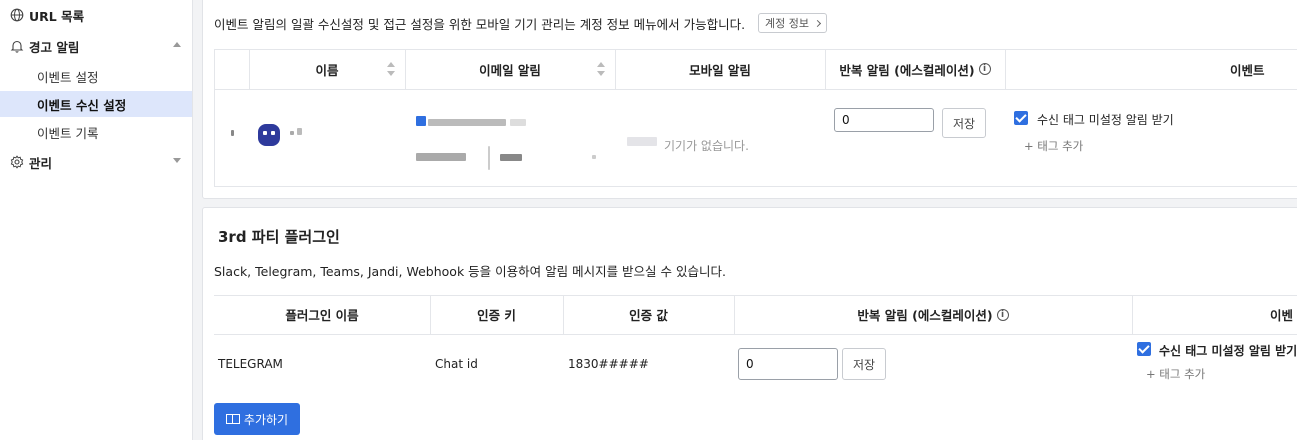  What do you see at coordinates (41, 163) in the screenshot?
I see `sidebar-item-label: 관리` at bounding box center [41, 163].